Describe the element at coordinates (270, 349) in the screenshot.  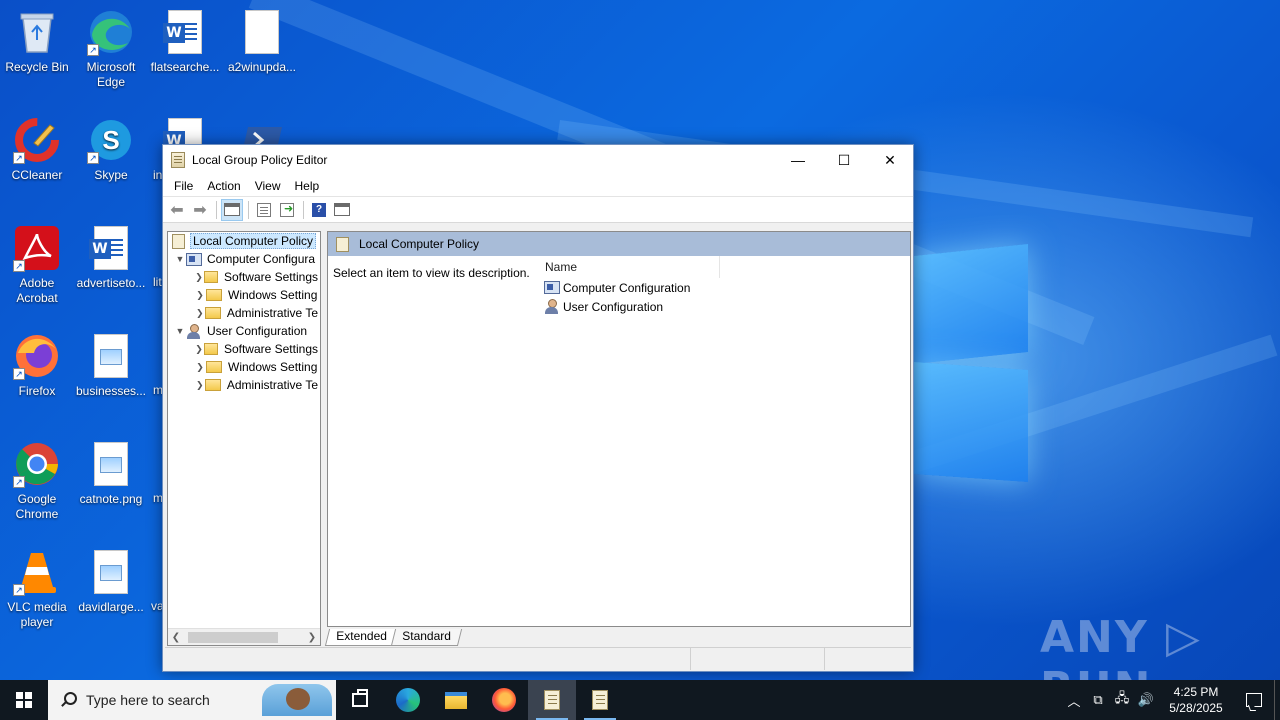
I see `tree-item-label: Software Settings` at that location.